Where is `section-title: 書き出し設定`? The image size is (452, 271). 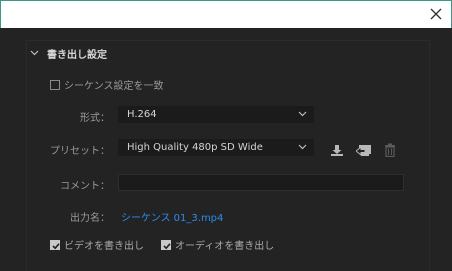 section-title: 書き出し設定 is located at coordinates (77, 55).